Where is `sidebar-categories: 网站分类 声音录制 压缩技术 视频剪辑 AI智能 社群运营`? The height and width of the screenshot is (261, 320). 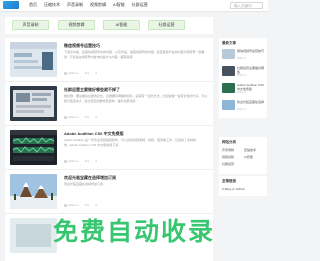
sidebar-categories: 网站分类 声音录制 压缩技术 视频剪辑 AI智能 社群运营 is located at coordinates (243, 155).